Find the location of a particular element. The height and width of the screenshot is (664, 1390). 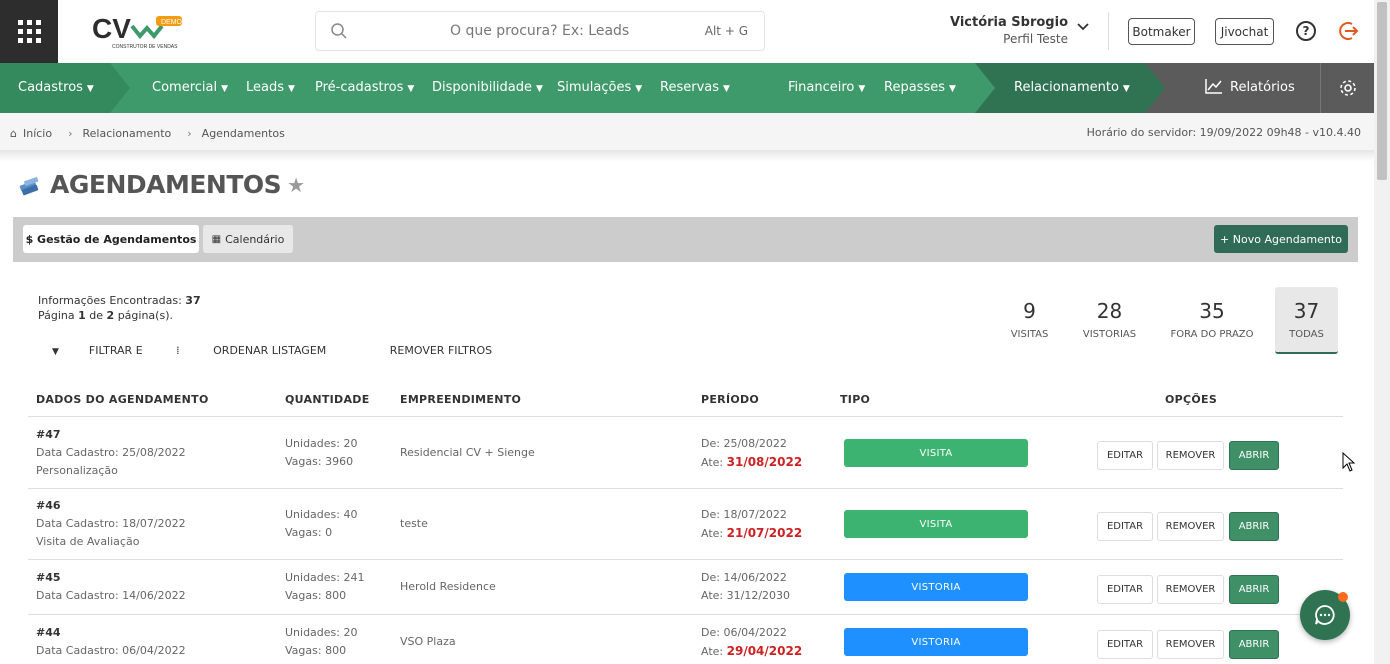

nav-item-repasses: Repasses ▼ is located at coordinates (920, 87).